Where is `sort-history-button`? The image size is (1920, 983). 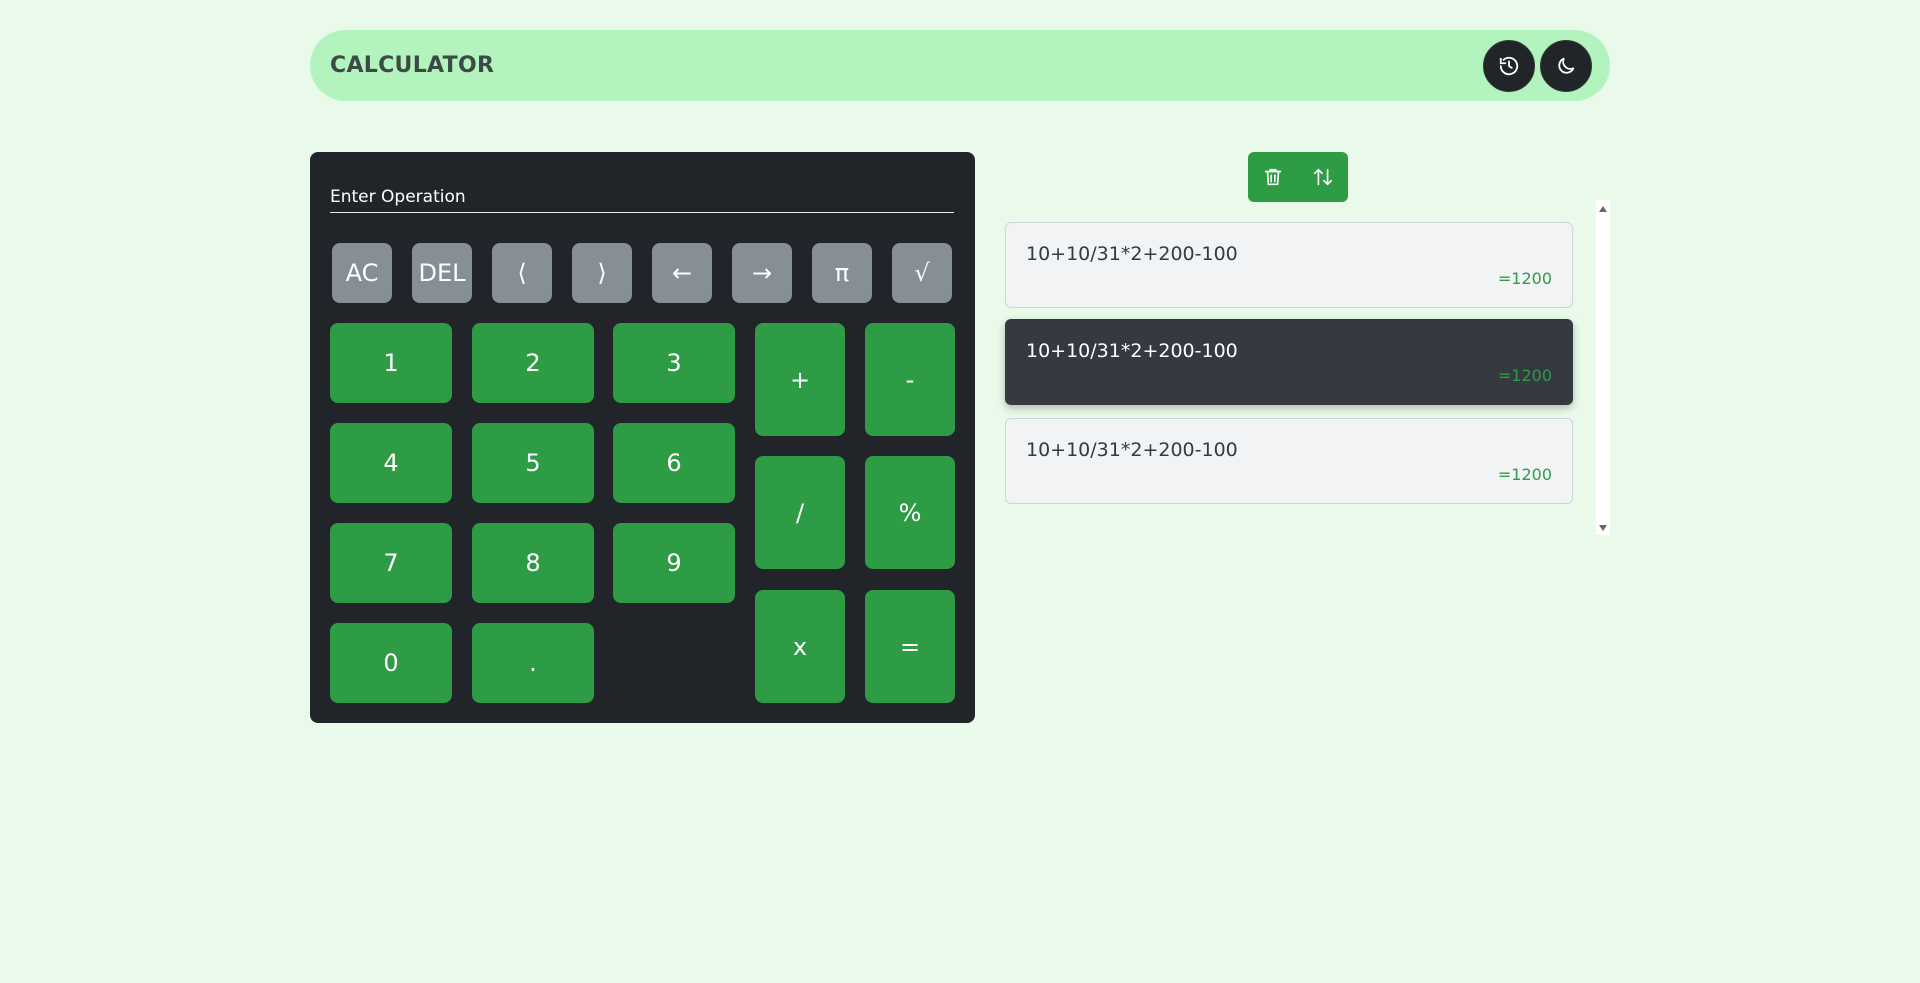
sort-history-button is located at coordinates (1323, 177).